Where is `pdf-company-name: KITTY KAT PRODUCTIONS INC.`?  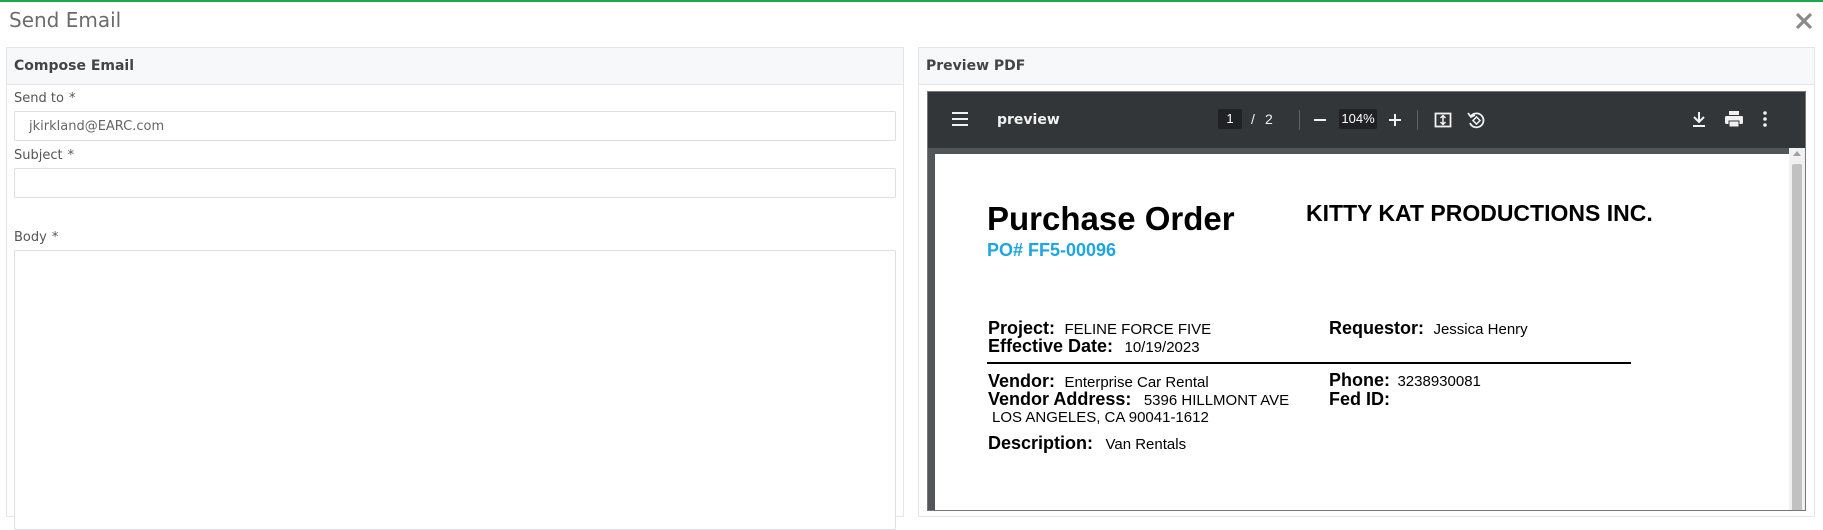 pdf-company-name: KITTY KAT PRODUCTIONS INC. is located at coordinates (1479, 213).